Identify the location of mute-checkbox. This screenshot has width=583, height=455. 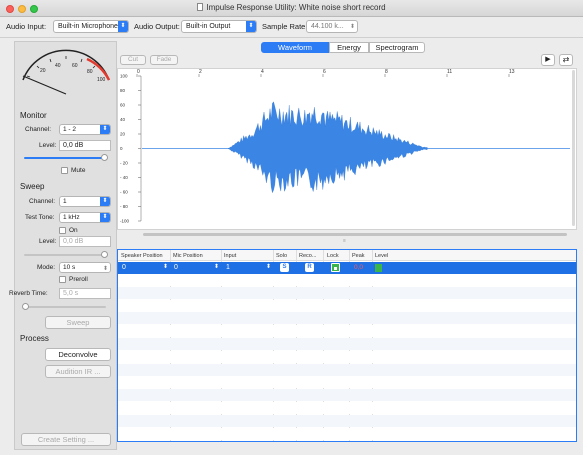
(64, 170).